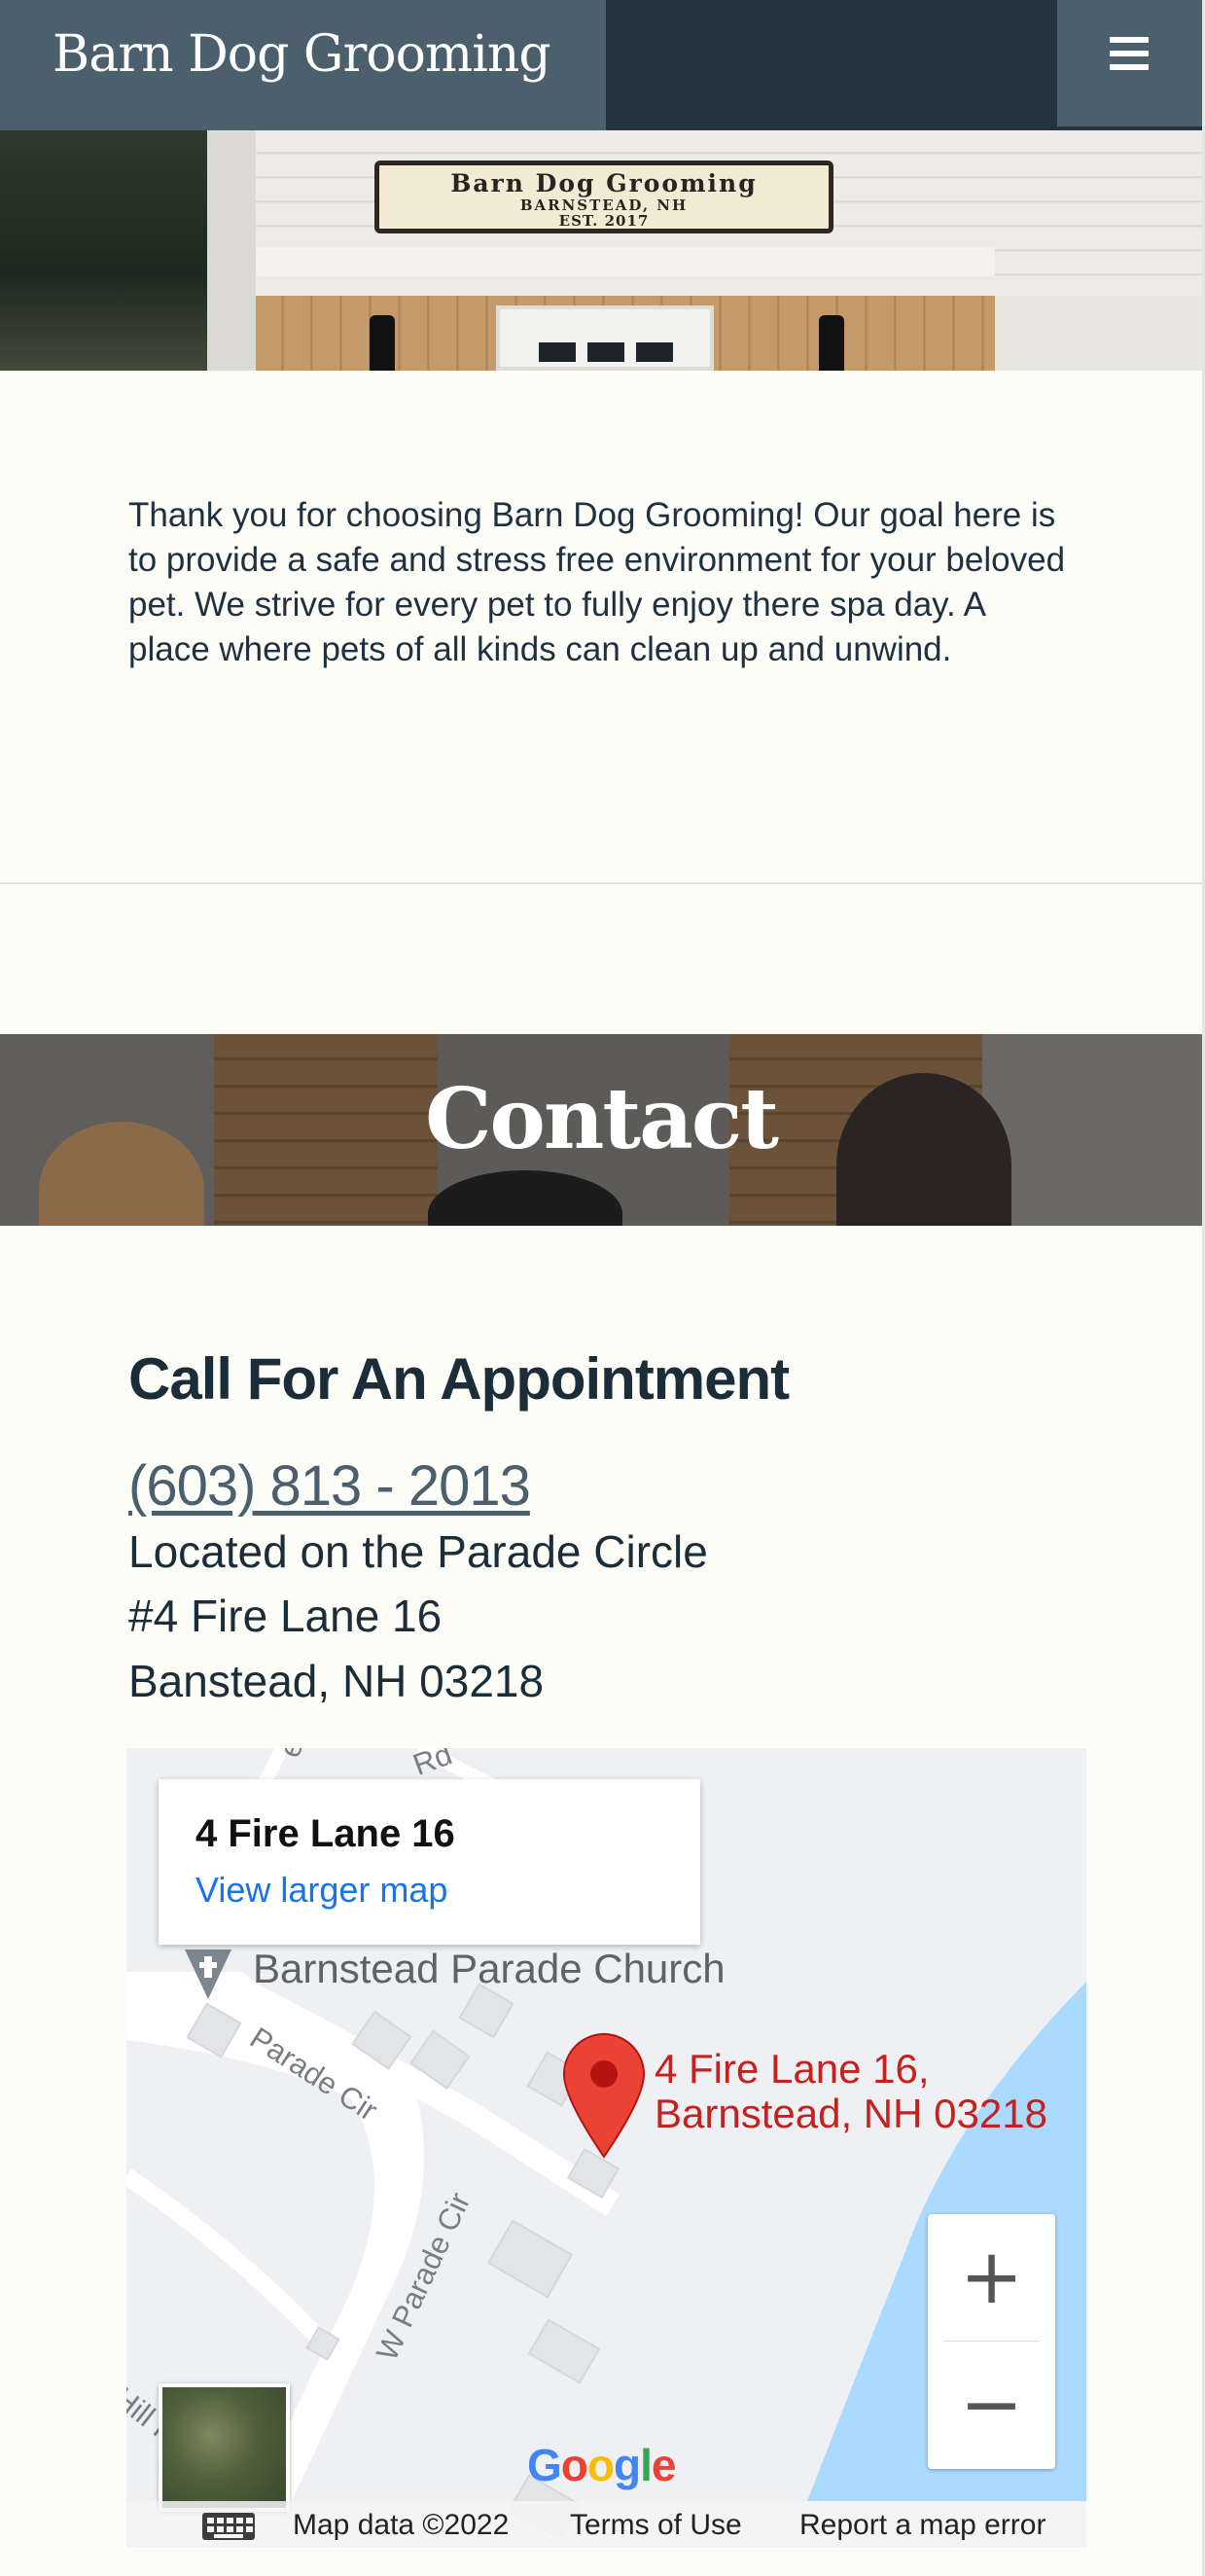  I want to click on pin-label: 4 Fire Lane 16, Barnstead, NH 03218, so click(851, 2091).